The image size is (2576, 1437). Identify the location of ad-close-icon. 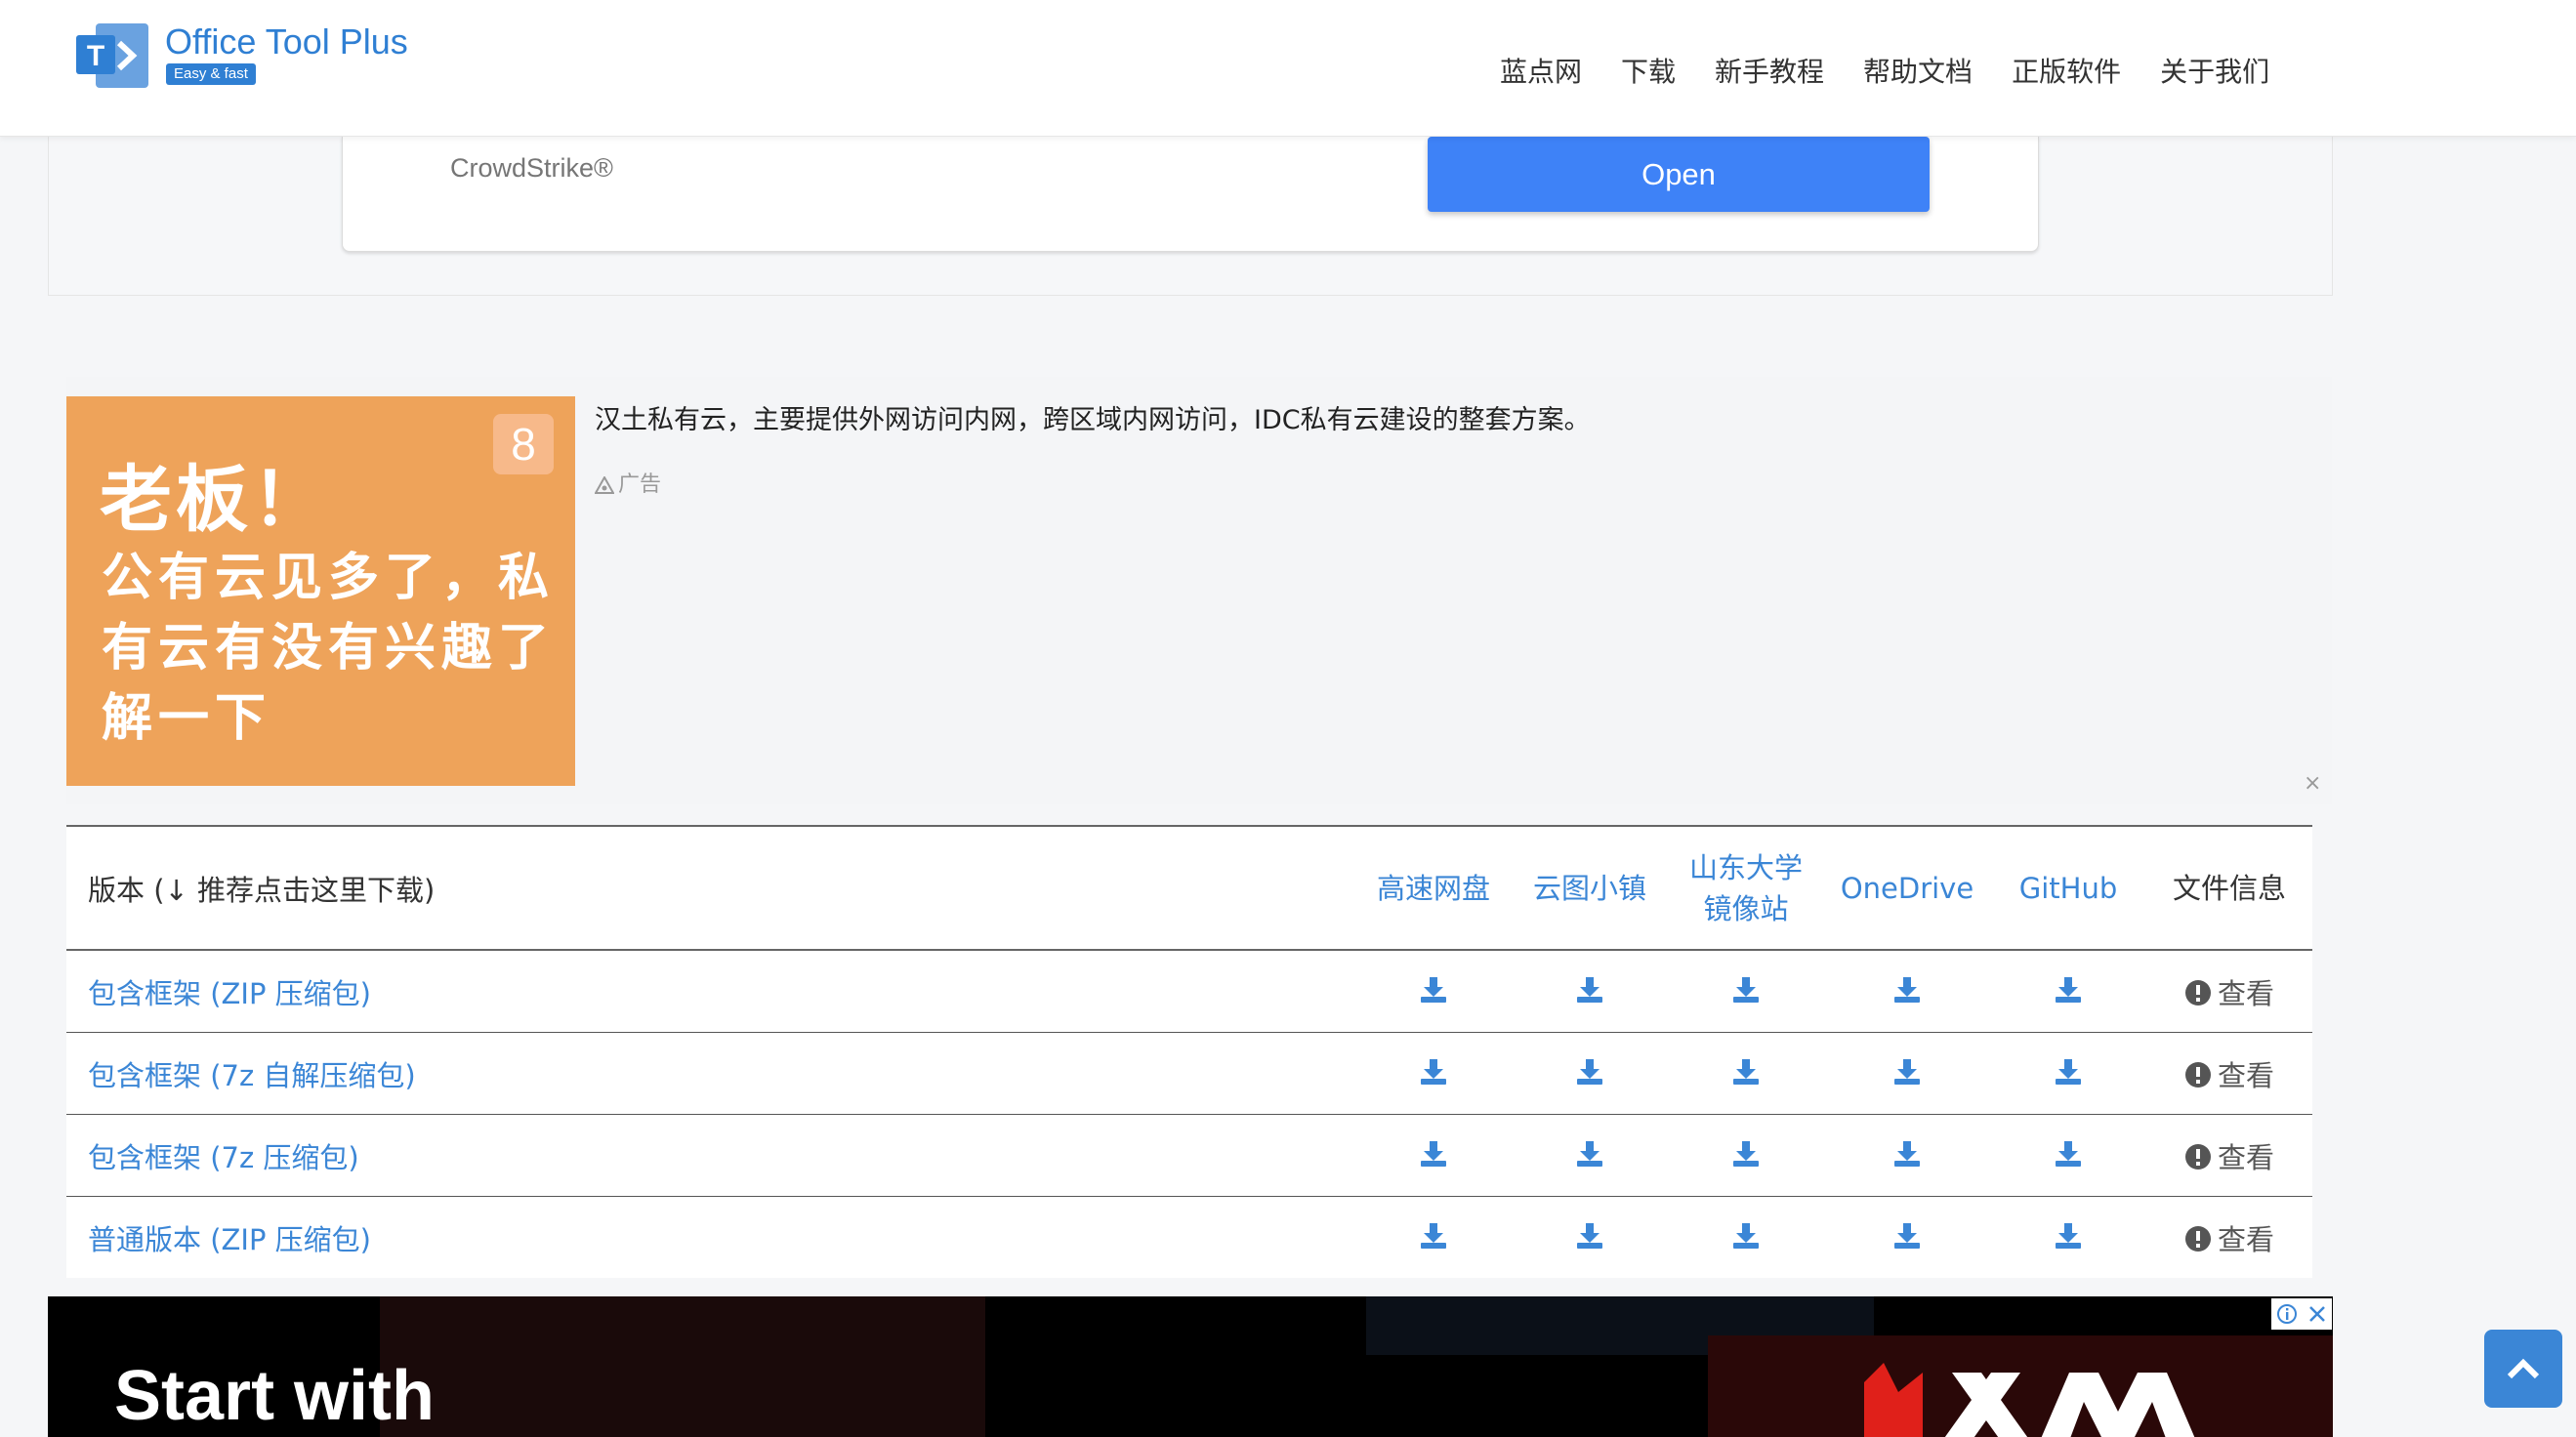
(2317, 1314).